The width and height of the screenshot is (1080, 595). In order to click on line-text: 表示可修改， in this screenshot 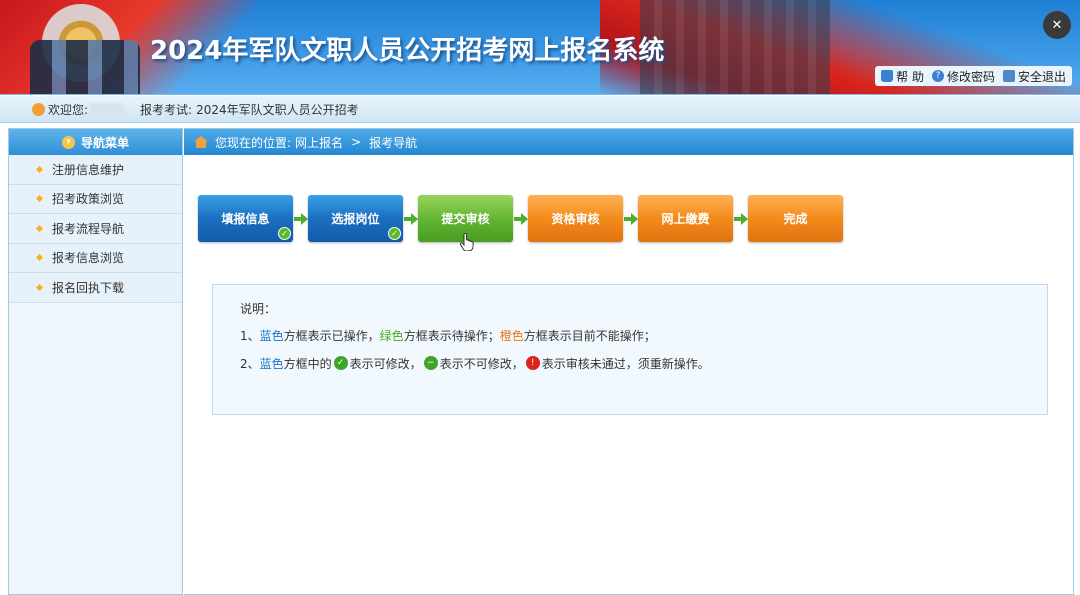, I will do `click(385, 363)`.